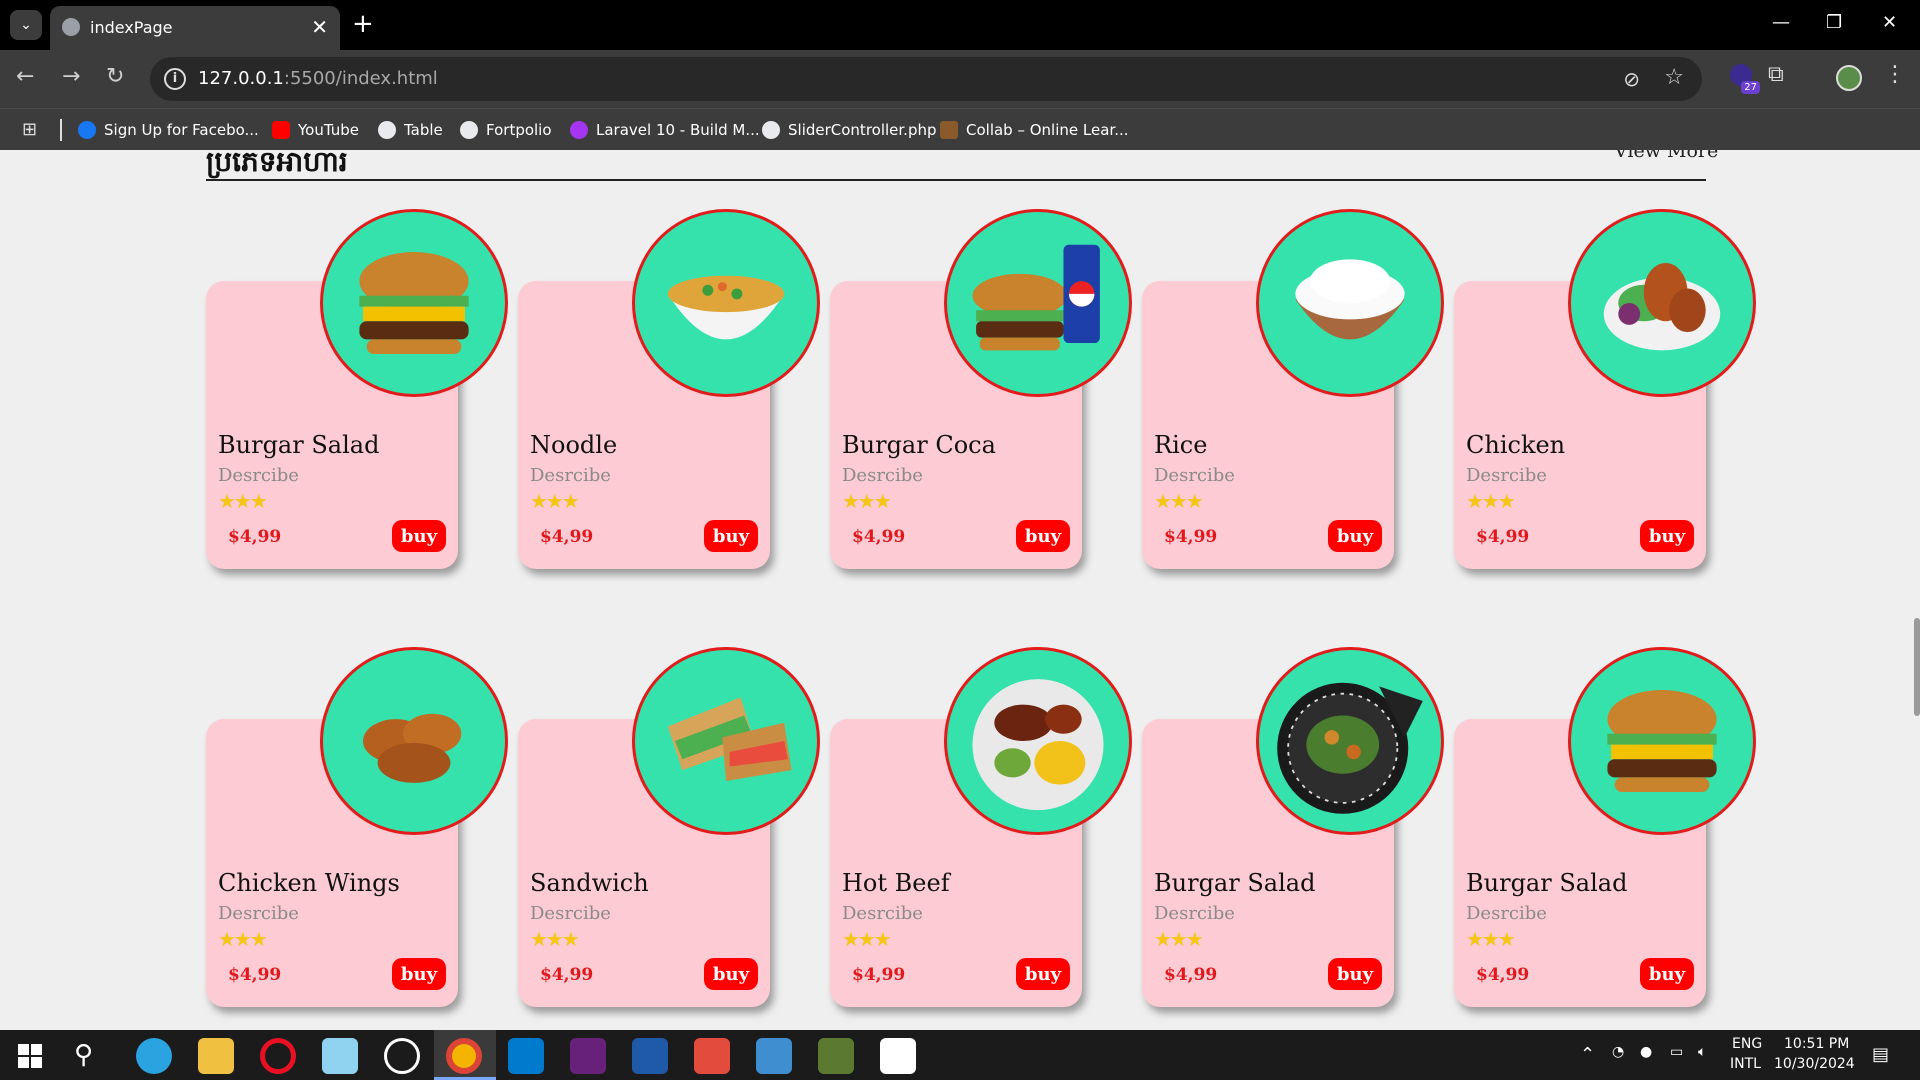 The width and height of the screenshot is (1920, 1080). What do you see at coordinates (506, 130) in the screenshot?
I see `bookmark-item: Fortpolio` at bounding box center [506, 130].